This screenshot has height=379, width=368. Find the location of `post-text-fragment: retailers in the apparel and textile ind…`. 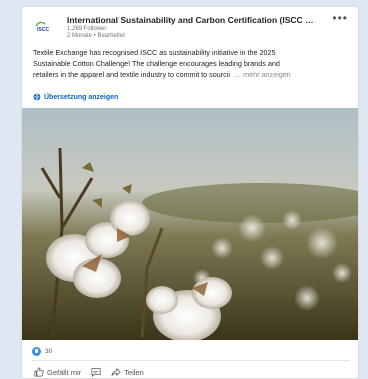

post-text-fragment: retailers in the apparel and textile ind… is located at coordinates (131, 74).